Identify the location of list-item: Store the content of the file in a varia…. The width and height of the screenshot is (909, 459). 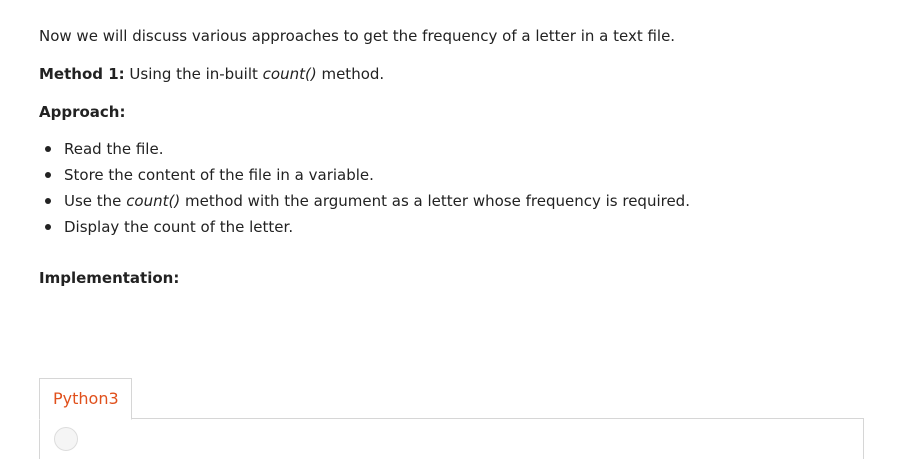
(364, 178).